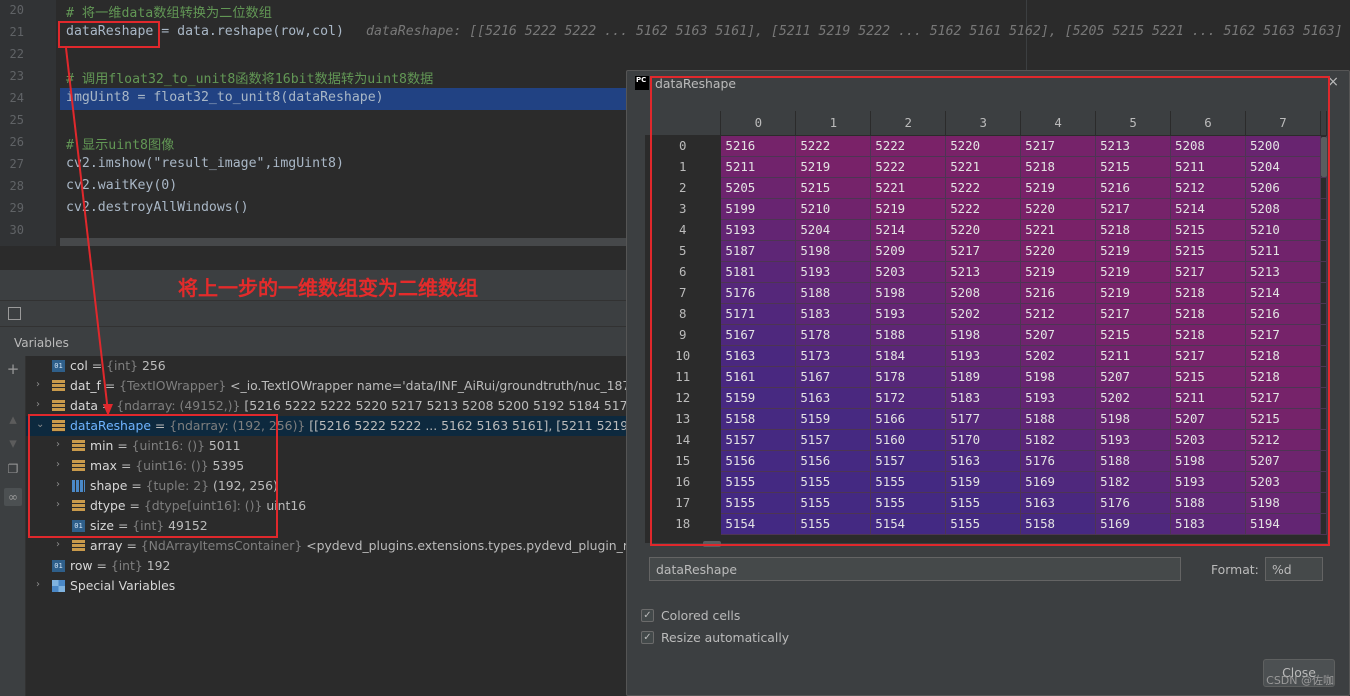  What do you see at coordinates (908, 398) in the screenshot?
I see `array-cell: 5172` at bounding box center [908, 398].